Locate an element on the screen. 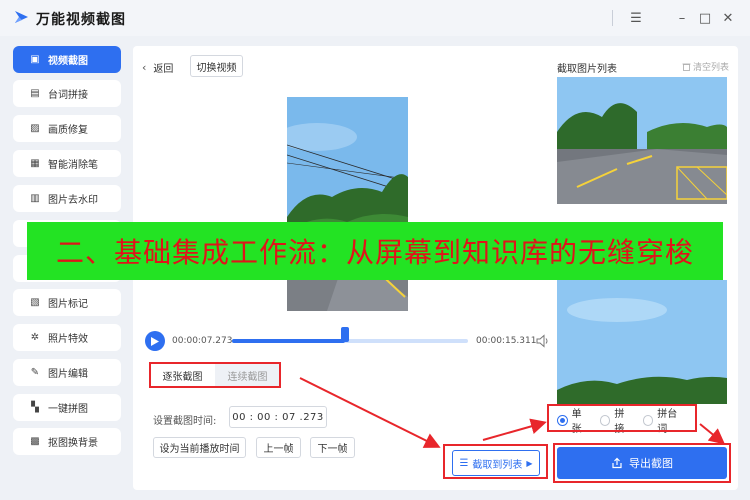 The height and width of the screenshot is (500, 750). back-label: 返回 is located at coordinates (163, 69).